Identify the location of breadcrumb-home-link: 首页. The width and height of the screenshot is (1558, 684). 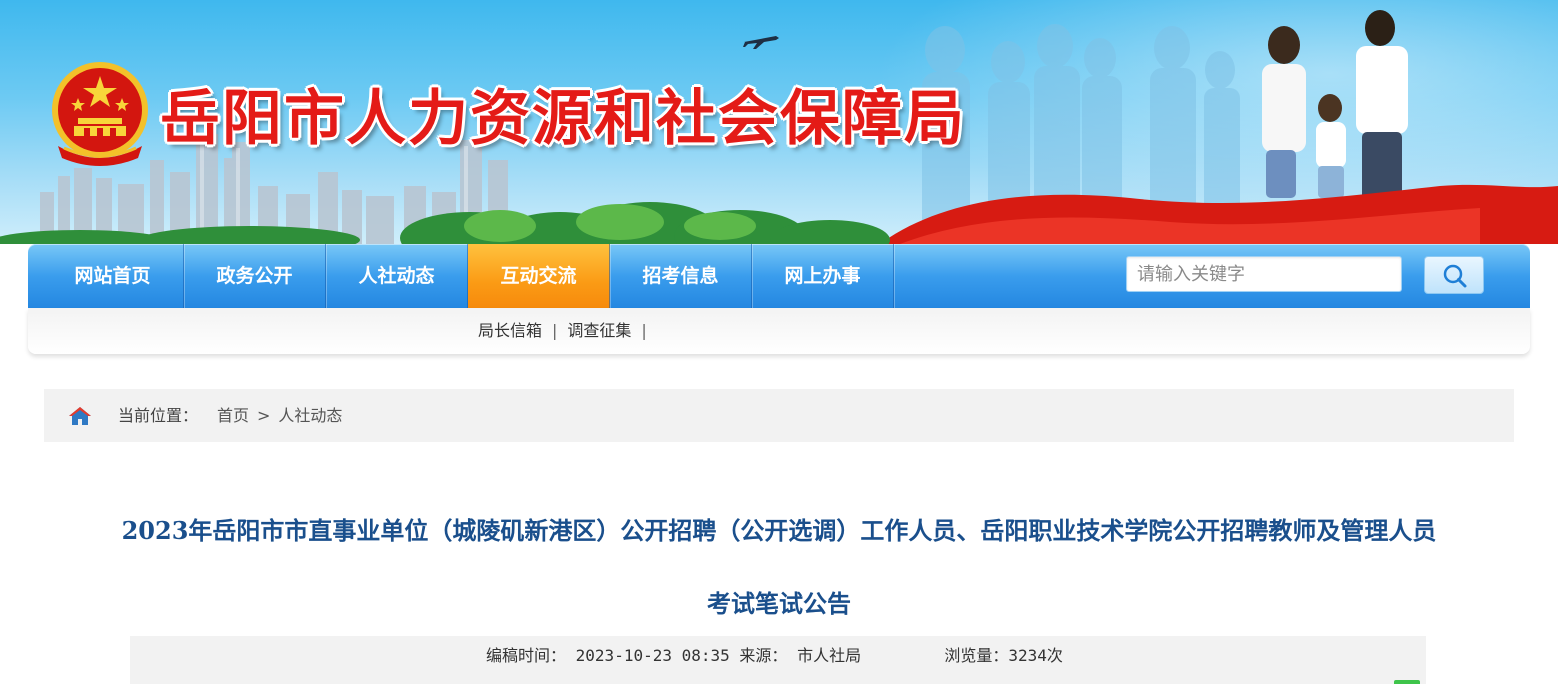
(233, 415).